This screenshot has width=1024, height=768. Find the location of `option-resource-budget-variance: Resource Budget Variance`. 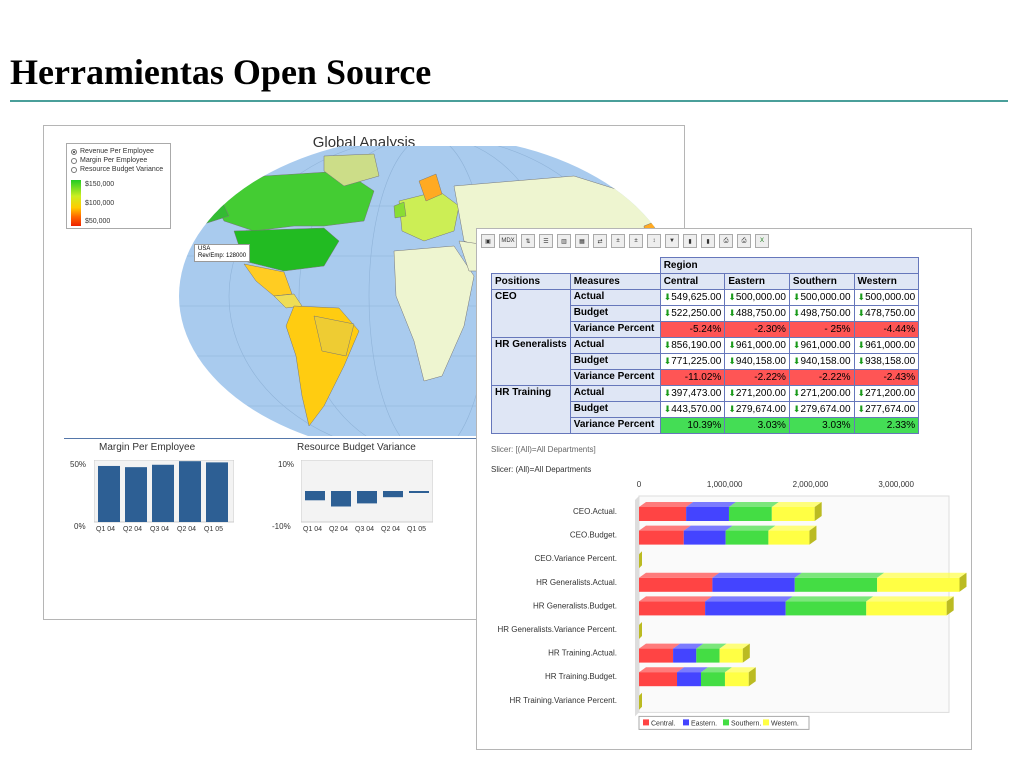

option-resource-budget-variance: Resource Budget Variance is located at coordinates (118, 169).